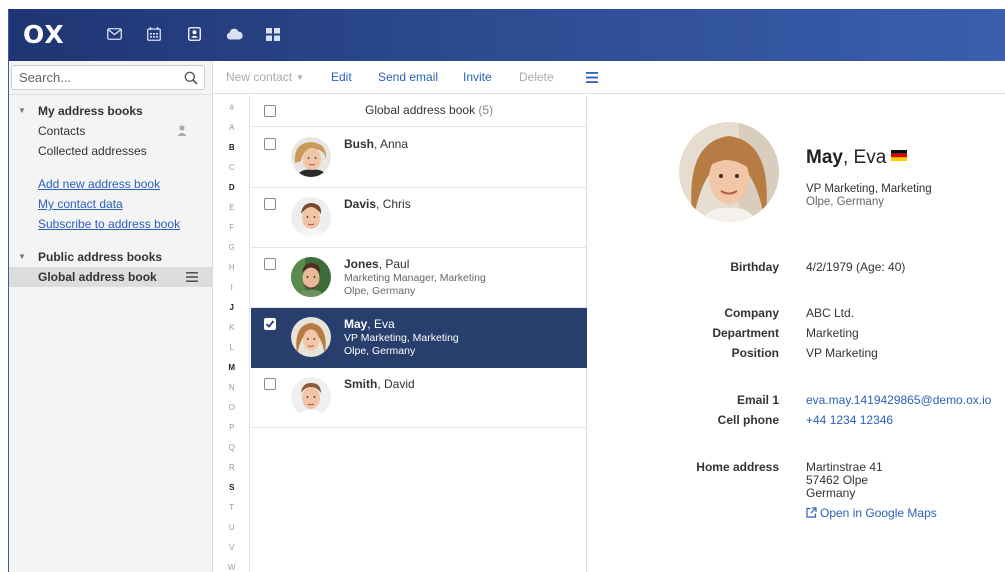 The image size is (1005, 572). I want to click on list-header: Global address book (5), so click(419, 111).